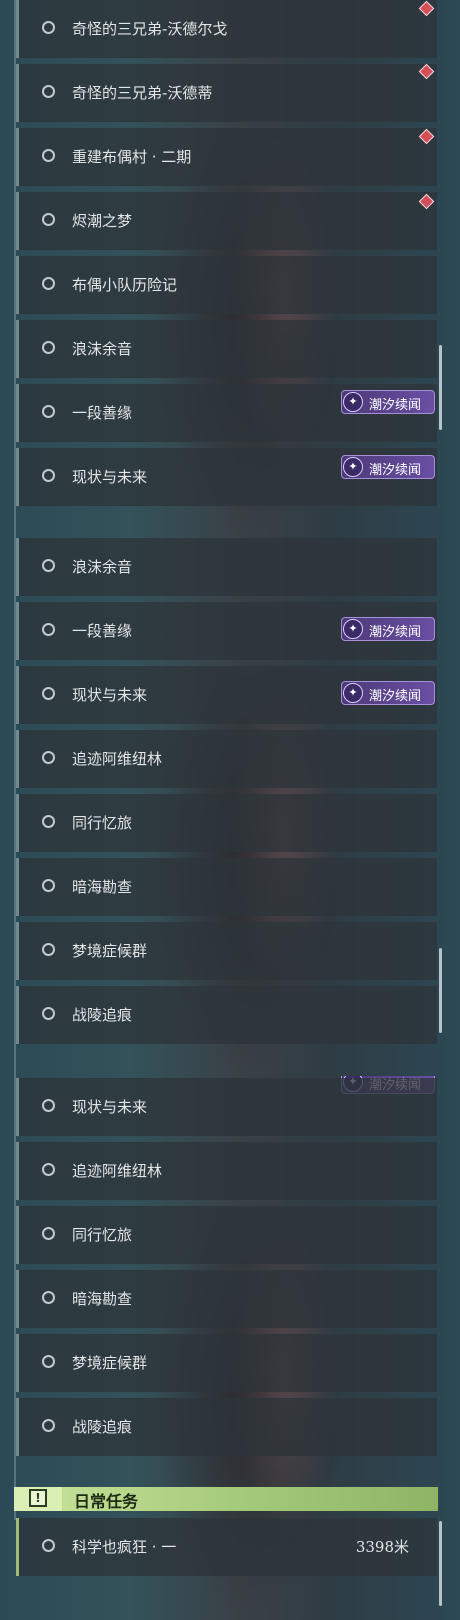 This screenshot has width=460, height=1620. I want to click on quest-label: 重建布偶村 · 二期, so click(132, 157).